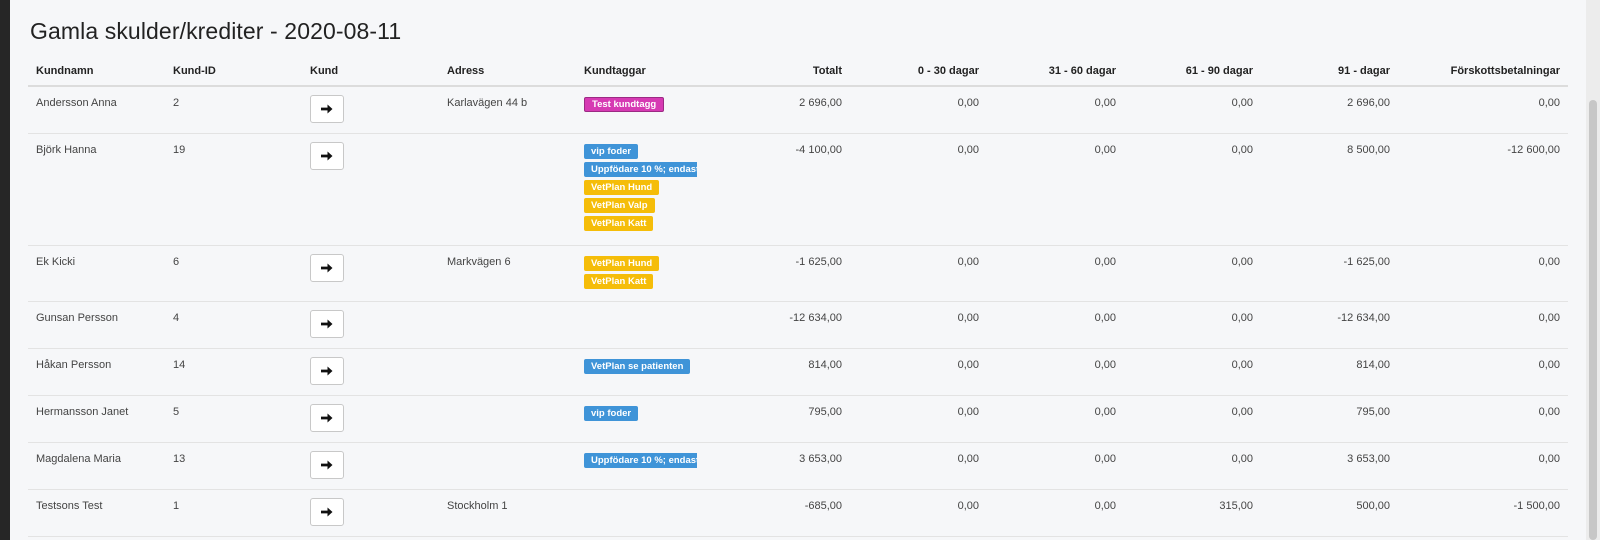  Describe the element at coordinates (1593, 320) in the screenshot. I see `scrollbar-thumb` at that location.